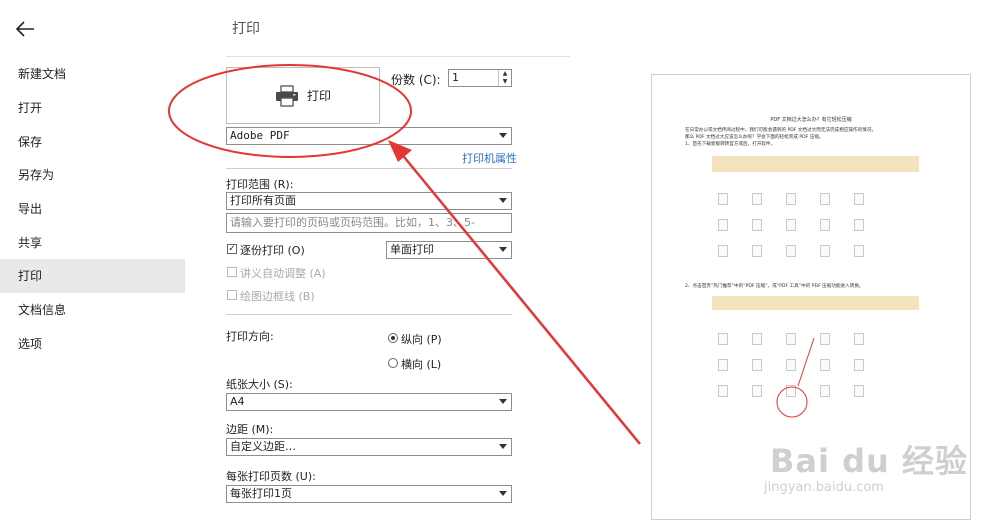  I want to click on sidebar-item-doc-info: 文档信息, so click(92, 310).